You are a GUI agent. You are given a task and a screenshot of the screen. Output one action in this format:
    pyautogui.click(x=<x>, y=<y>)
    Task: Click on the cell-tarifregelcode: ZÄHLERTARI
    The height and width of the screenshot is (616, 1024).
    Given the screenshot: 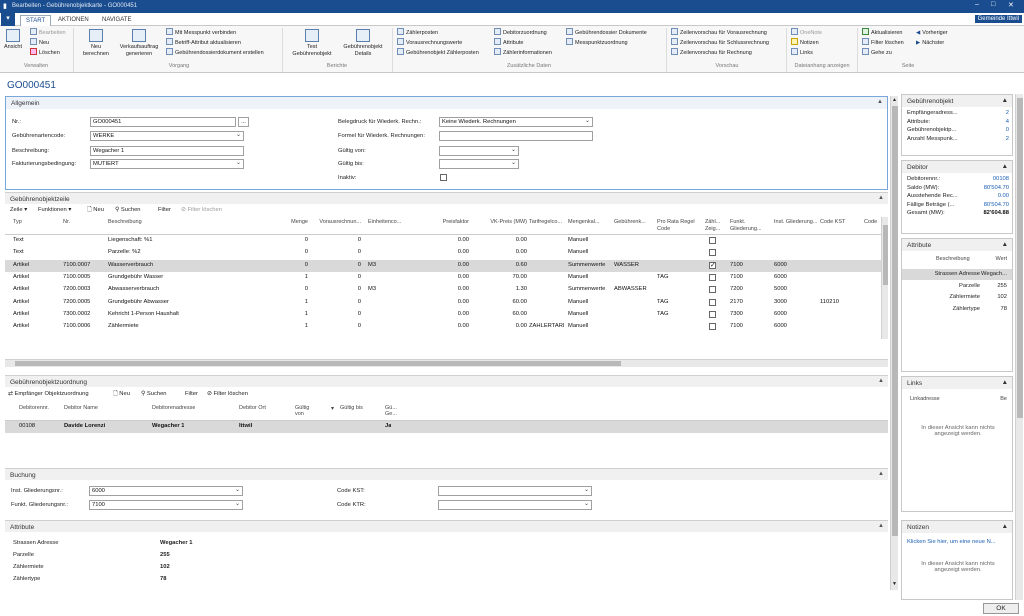 What is the action you would take?
    pyautogui.click(x=548, y=326)
    